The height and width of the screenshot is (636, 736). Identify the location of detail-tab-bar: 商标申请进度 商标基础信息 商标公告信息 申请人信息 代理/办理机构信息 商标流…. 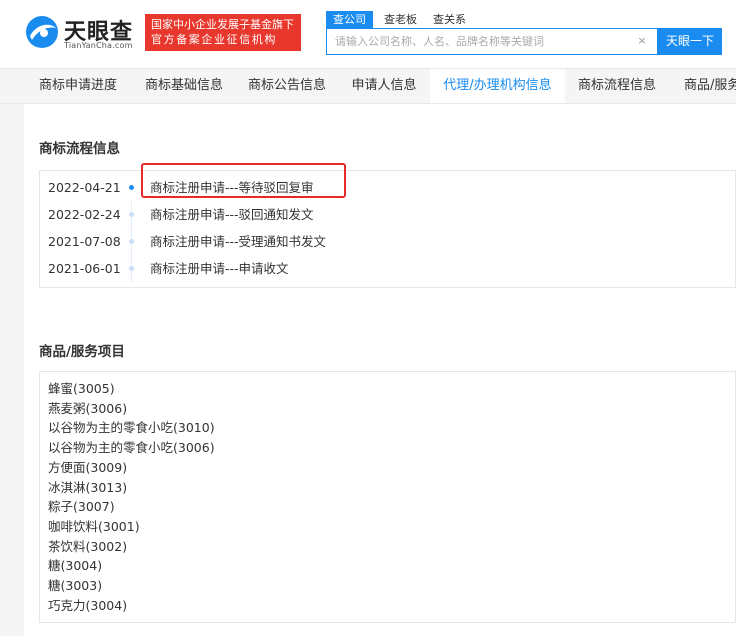
(368, 86).